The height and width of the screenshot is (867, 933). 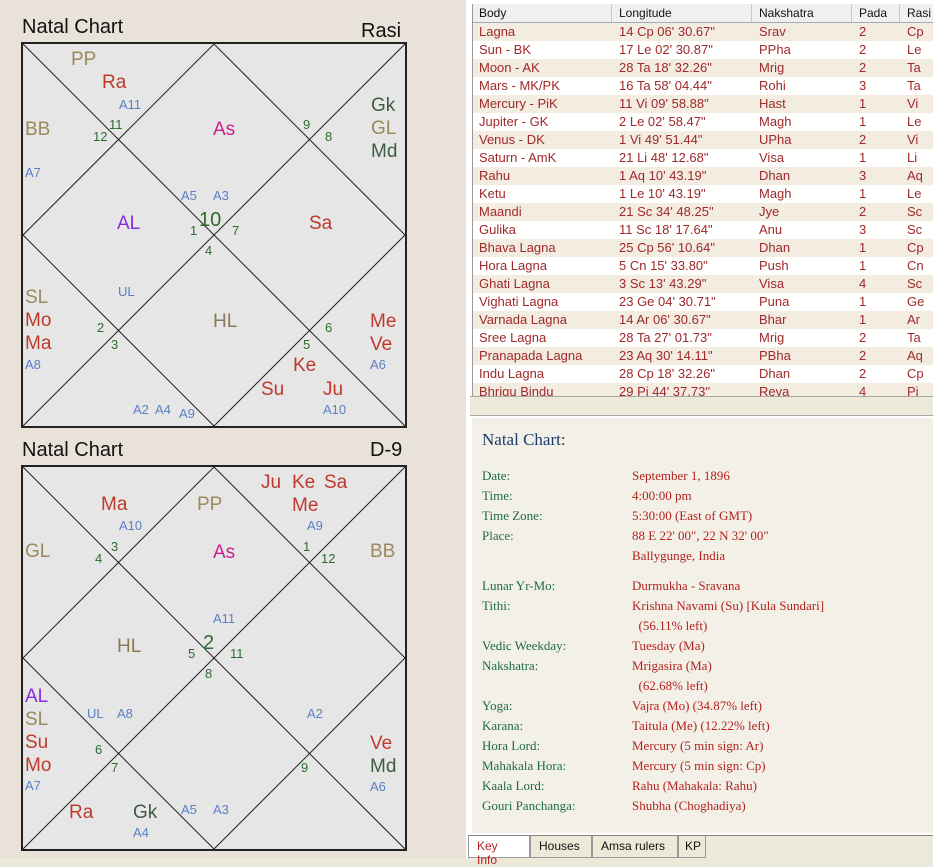 What do you see at coordinates (914, 49) in the screenshot?
I see `cell-rasi: Le` at bounding box center [914, 49].